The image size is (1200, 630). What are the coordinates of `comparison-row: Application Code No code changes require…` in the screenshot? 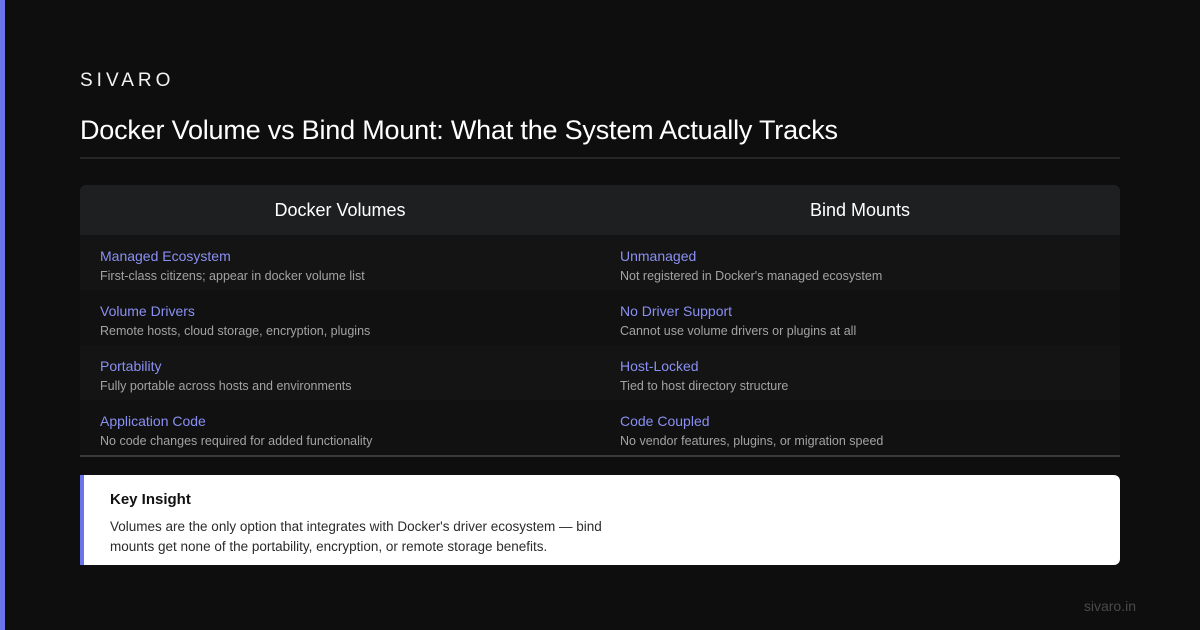 It's located at (600, 427).